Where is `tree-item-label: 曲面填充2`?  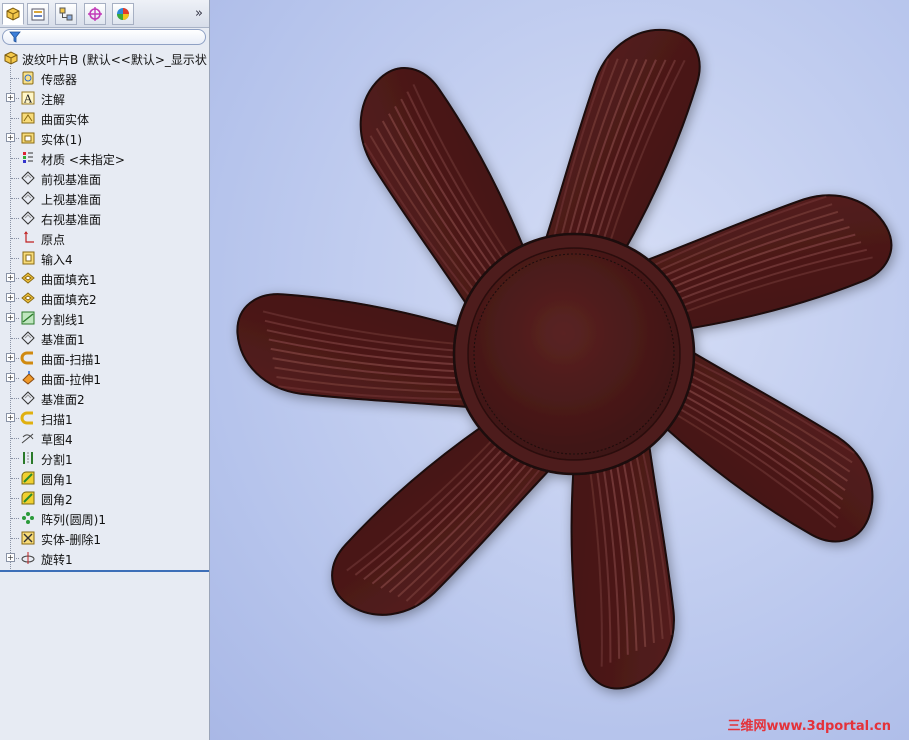
tree-item-label: 曲面填充2 is located at coordinates (69, 300).